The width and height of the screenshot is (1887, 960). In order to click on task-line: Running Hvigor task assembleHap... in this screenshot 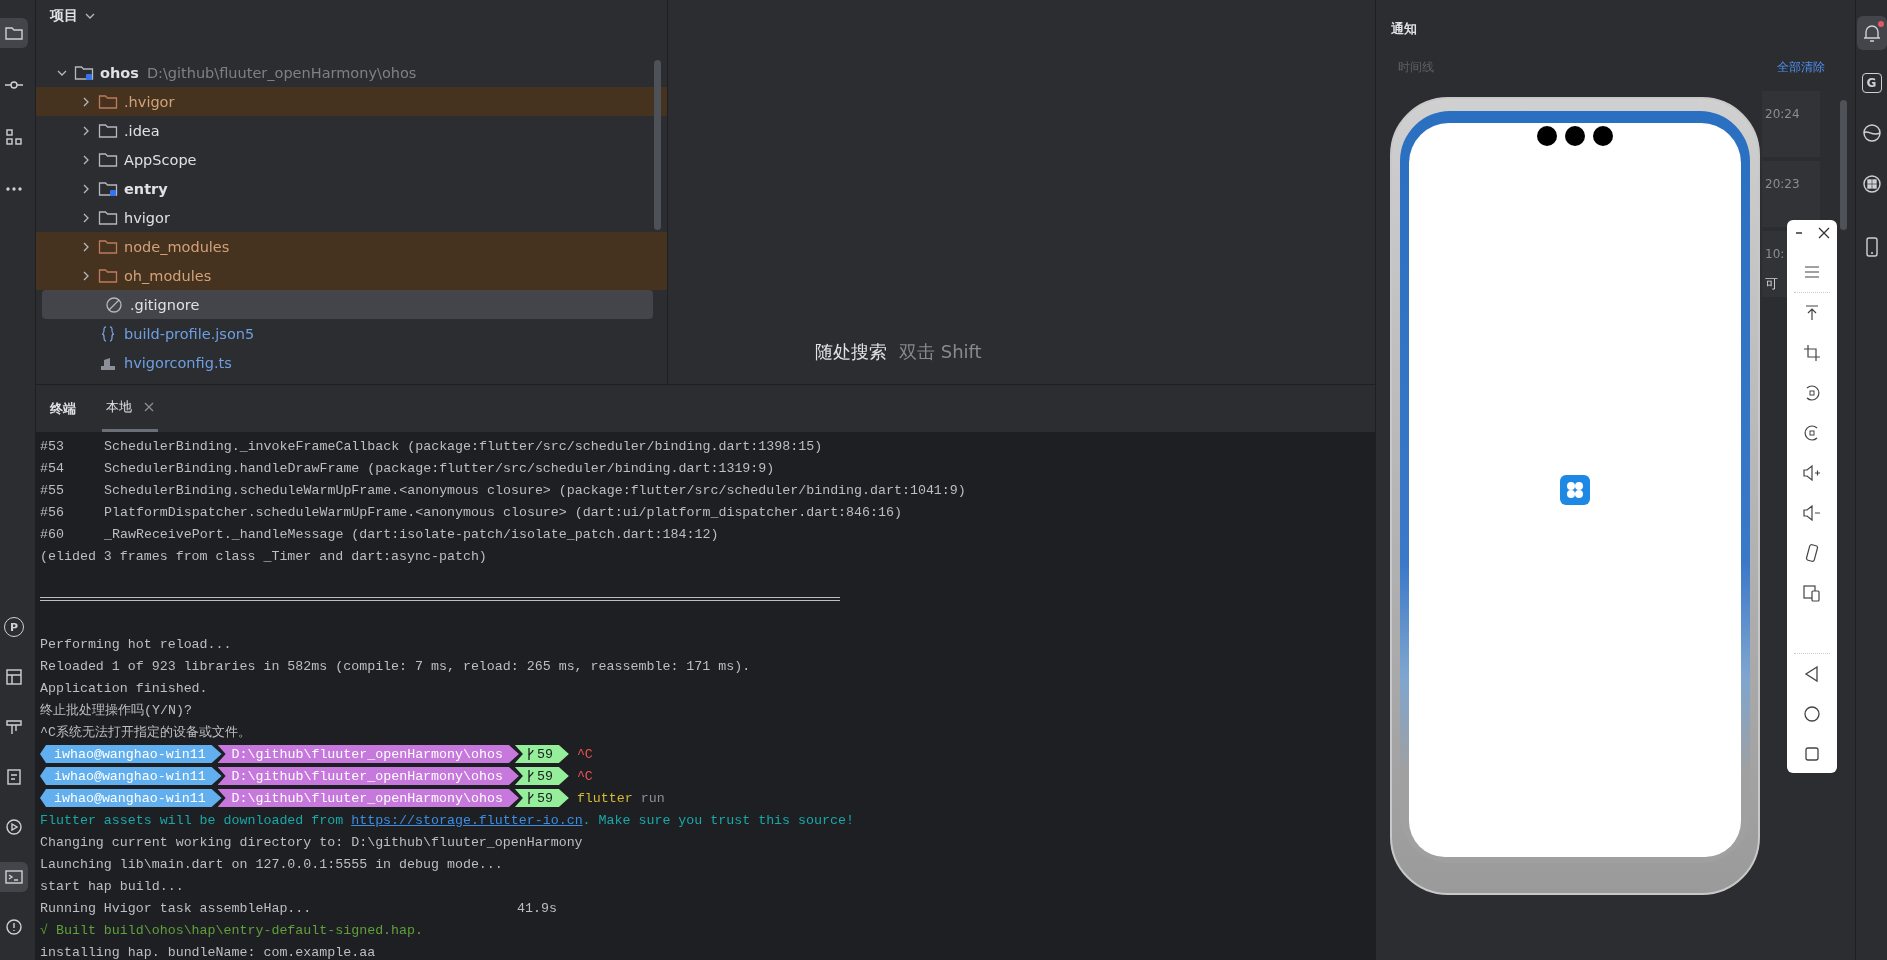, I will do `click(176, 908)`.